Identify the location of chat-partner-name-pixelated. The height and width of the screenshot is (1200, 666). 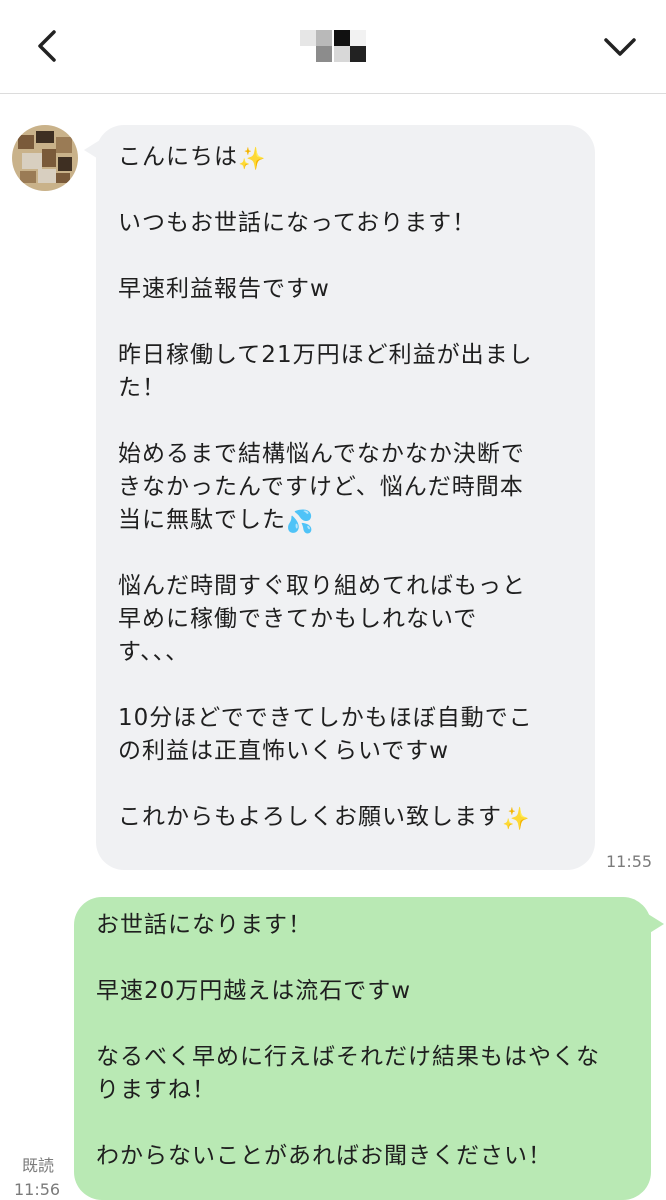
(334, 47).